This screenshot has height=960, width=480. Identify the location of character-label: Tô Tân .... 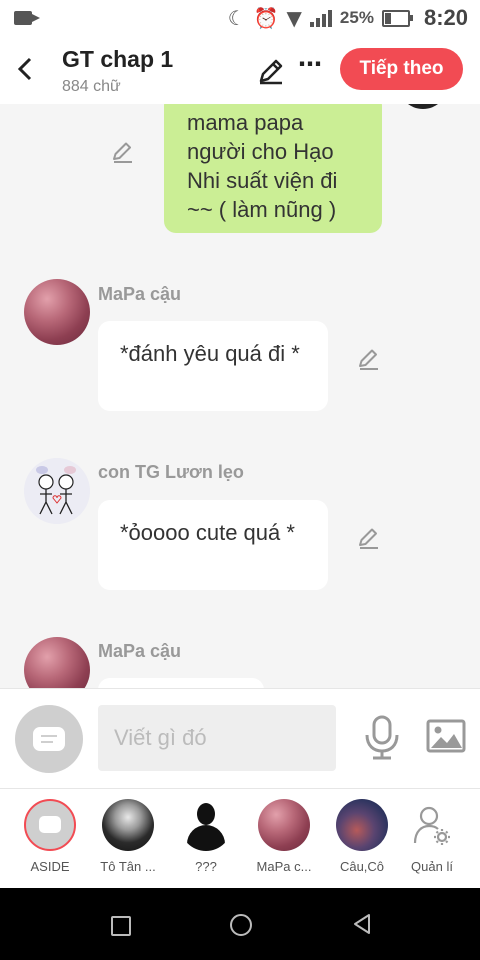
(128, 866).